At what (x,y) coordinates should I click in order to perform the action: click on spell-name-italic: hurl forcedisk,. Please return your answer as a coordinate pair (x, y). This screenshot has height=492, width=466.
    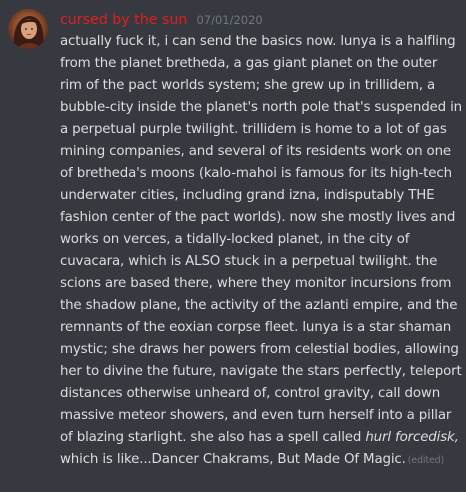
    Looking at the image, I should click on (412, 437).